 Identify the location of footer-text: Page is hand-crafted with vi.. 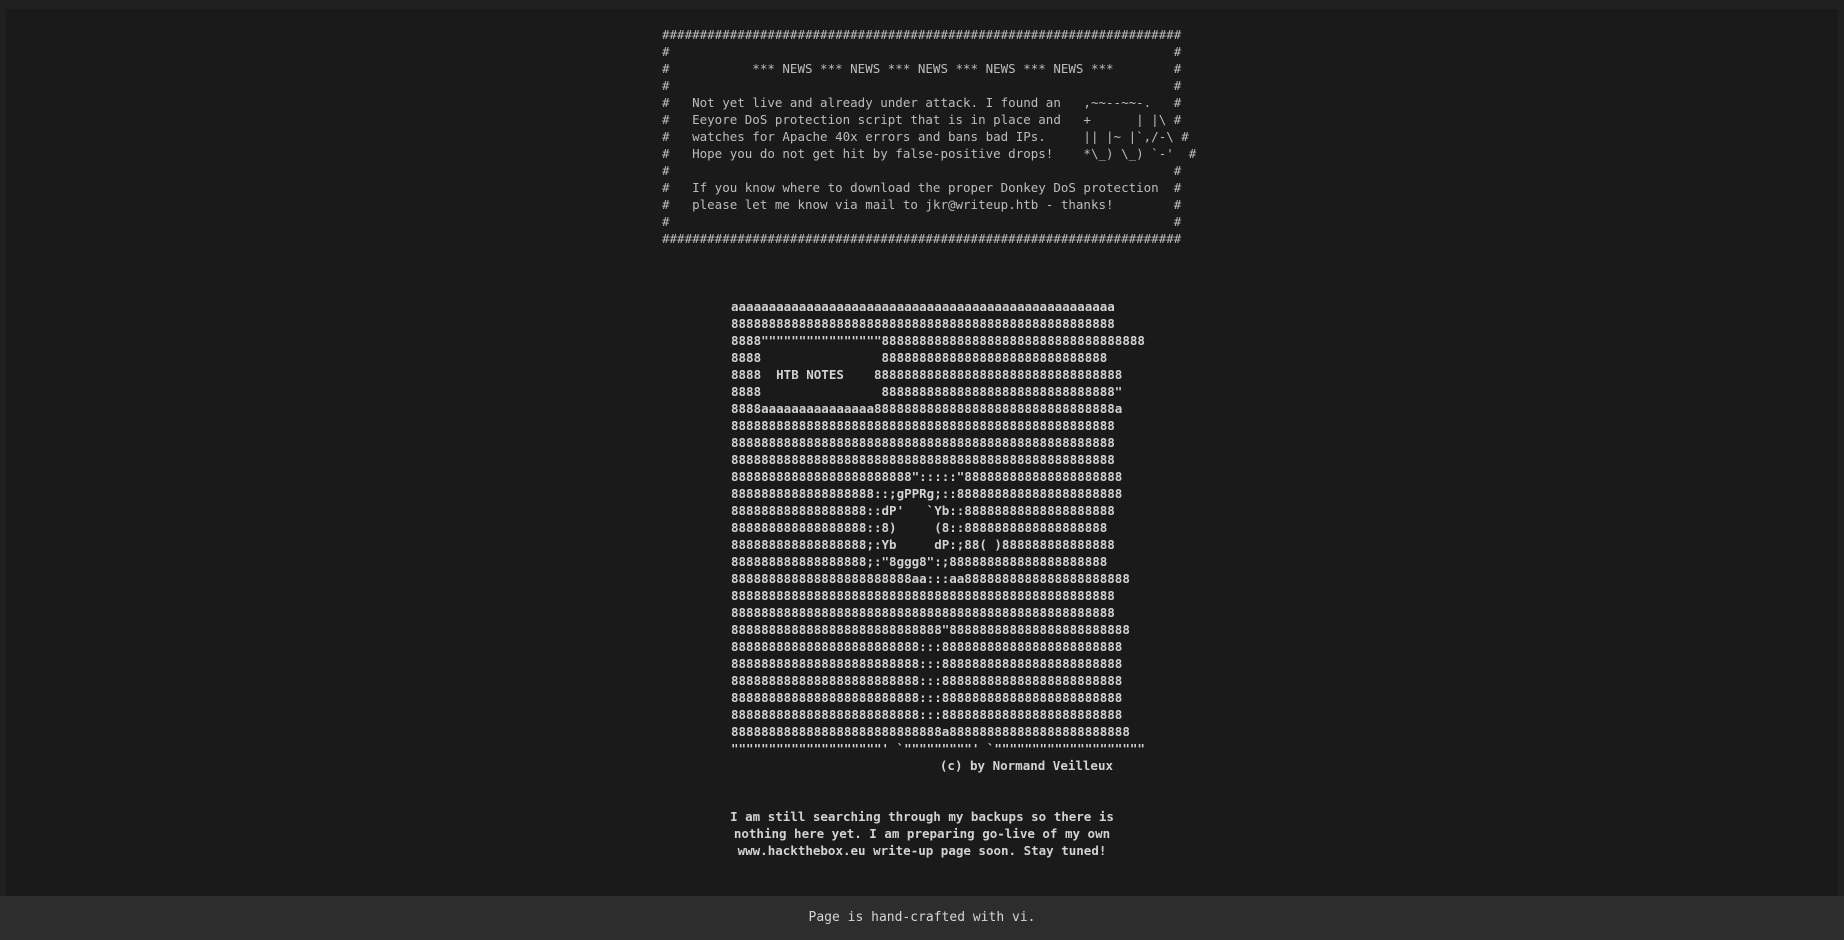
(922, 917).